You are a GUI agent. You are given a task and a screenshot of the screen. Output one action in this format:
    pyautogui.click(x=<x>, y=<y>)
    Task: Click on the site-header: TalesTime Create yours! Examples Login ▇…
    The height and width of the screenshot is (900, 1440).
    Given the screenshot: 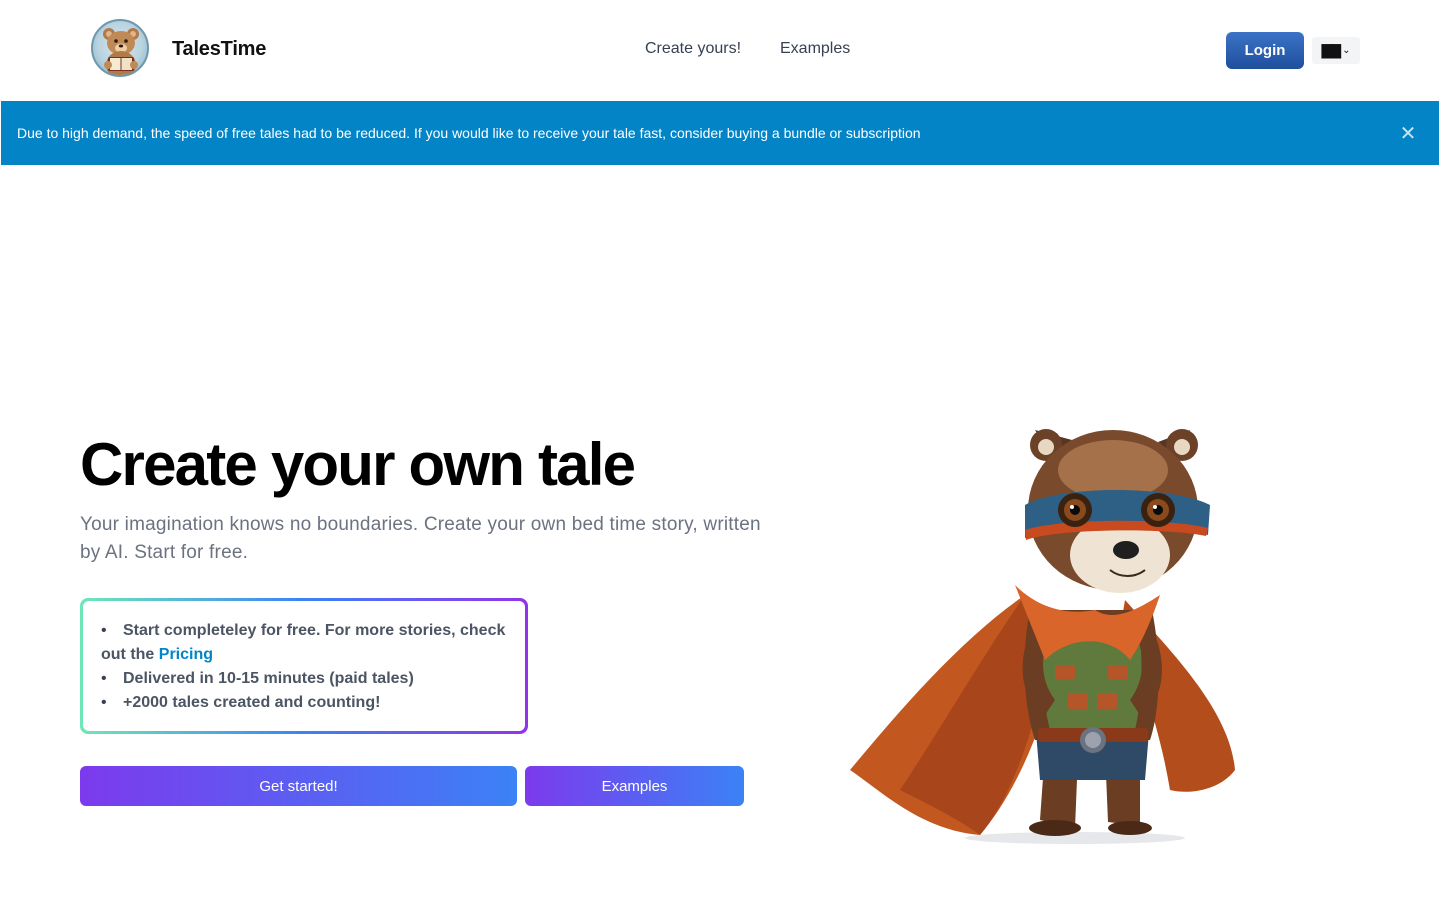 What is the action you would take?
    pyautogui.click(x=720, y=50)
    